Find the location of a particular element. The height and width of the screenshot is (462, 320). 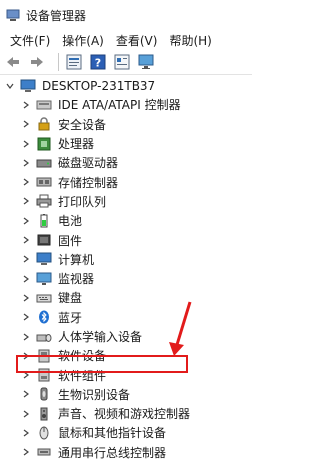

tree-item-label: 键盘 is located at coordinates (70, 298).